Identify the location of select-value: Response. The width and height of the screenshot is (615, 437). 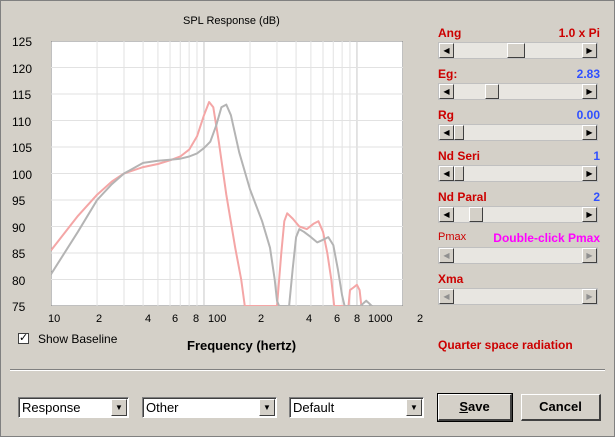
(51, 407).